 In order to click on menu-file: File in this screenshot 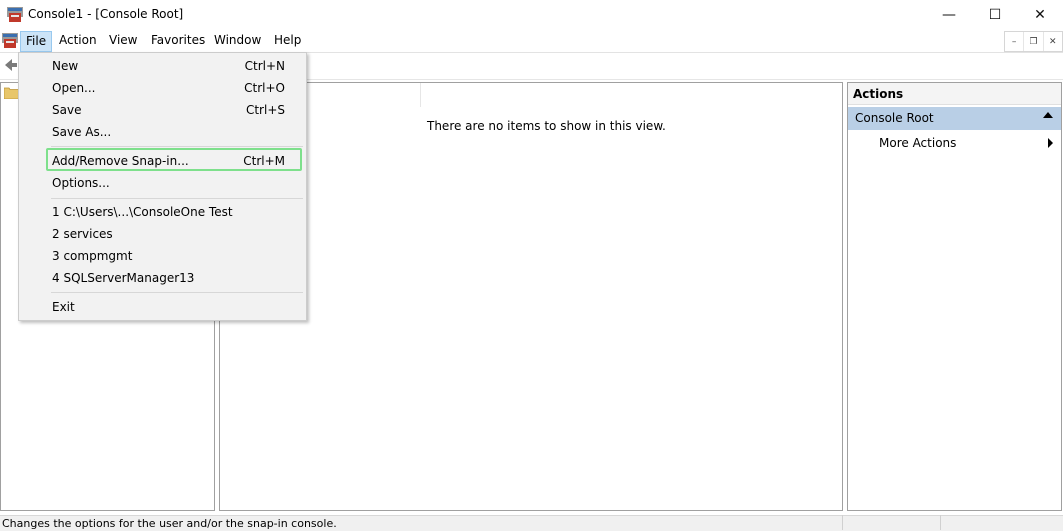, I will do `click(36, 41)`.